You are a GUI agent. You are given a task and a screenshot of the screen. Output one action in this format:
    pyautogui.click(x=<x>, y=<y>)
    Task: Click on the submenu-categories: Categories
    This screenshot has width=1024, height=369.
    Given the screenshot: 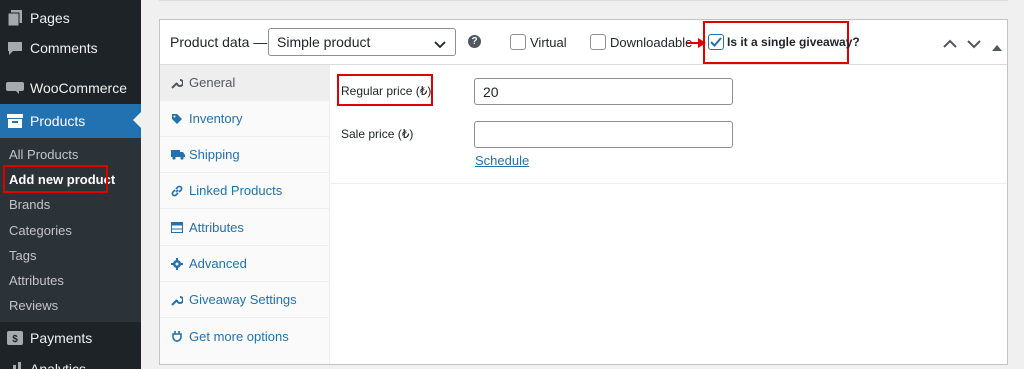 What is the action you would take?
    pyautogui.click(x=40, y=230)
    